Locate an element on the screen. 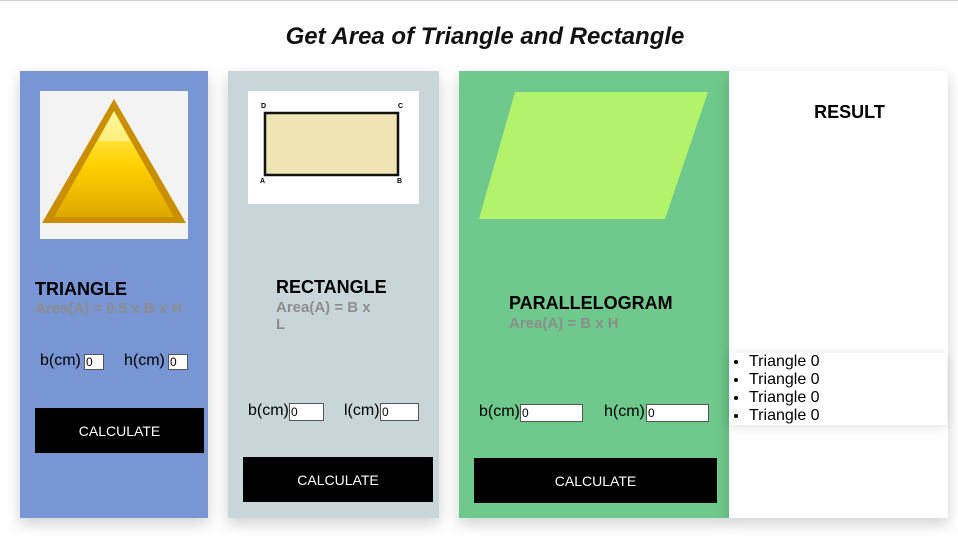  rectangle-formula-line2: L is located at coordinates (281, 324).